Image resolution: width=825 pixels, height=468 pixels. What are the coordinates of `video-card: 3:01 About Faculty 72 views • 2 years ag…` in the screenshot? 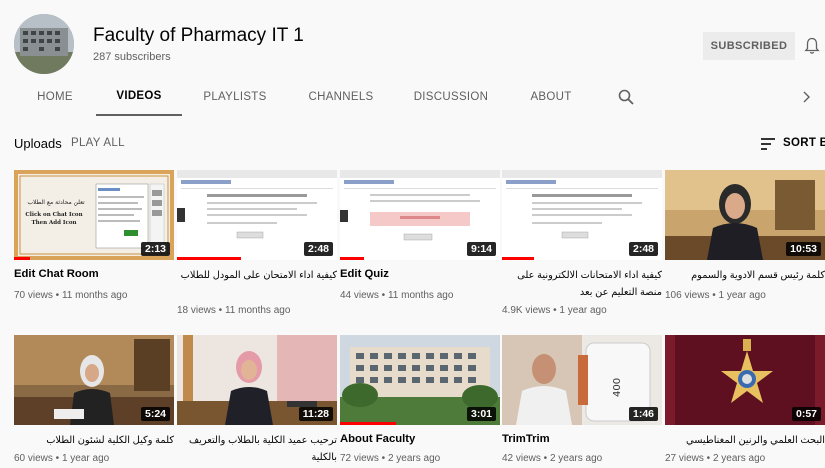 It's located at (420, 401).